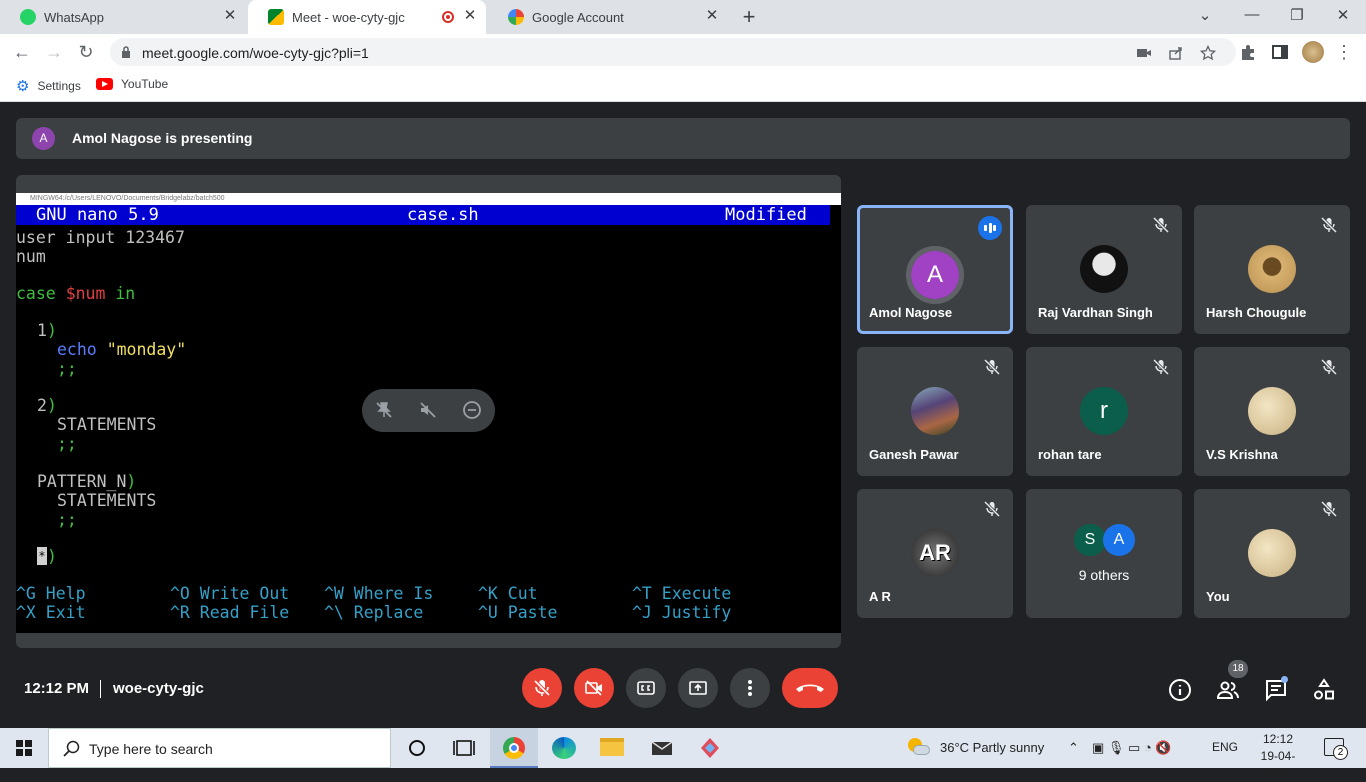  I want to click on weather-text: 36°C Partly sunny, so click(992, 747).